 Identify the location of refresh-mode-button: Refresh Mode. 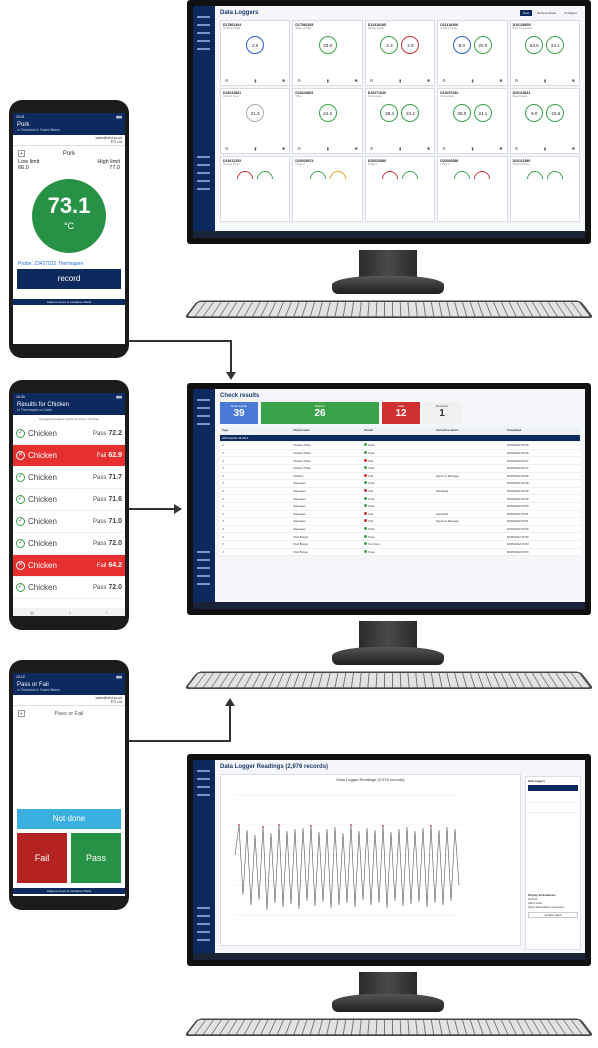
(546, 13).